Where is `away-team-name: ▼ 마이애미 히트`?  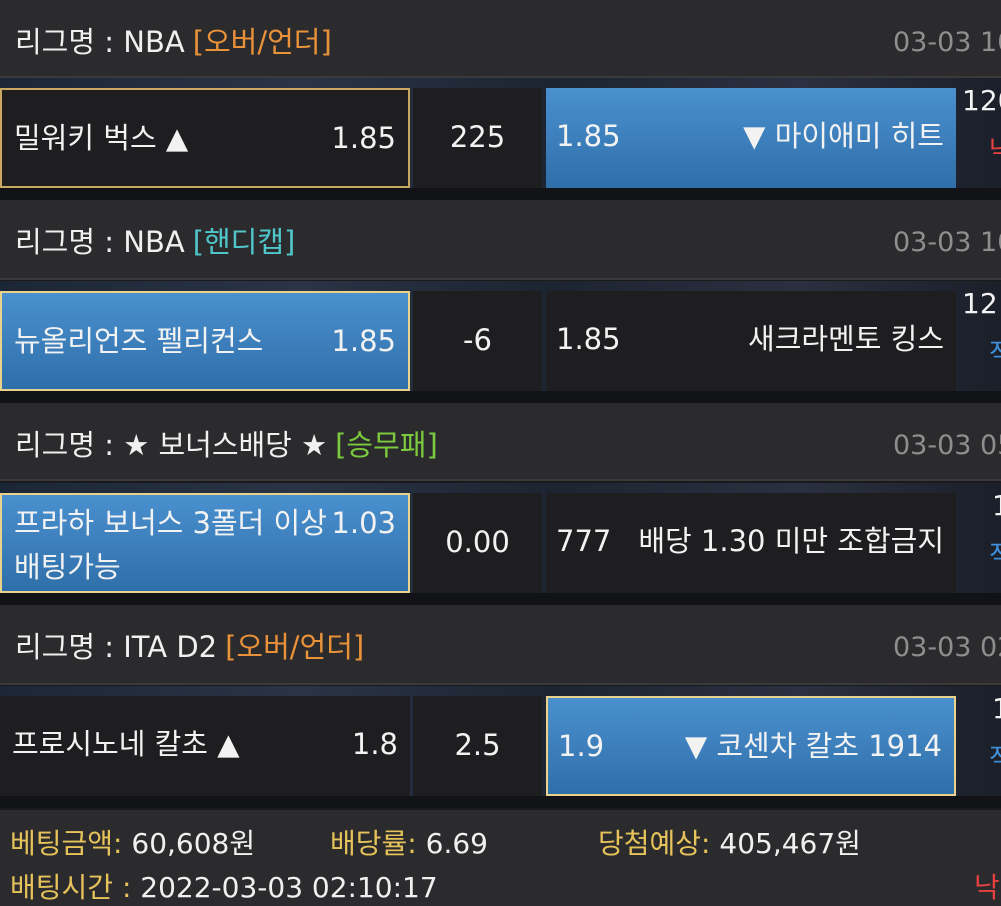 away-team-name: ▼ 마이애미 히트 is located at coordinates (843, 136).